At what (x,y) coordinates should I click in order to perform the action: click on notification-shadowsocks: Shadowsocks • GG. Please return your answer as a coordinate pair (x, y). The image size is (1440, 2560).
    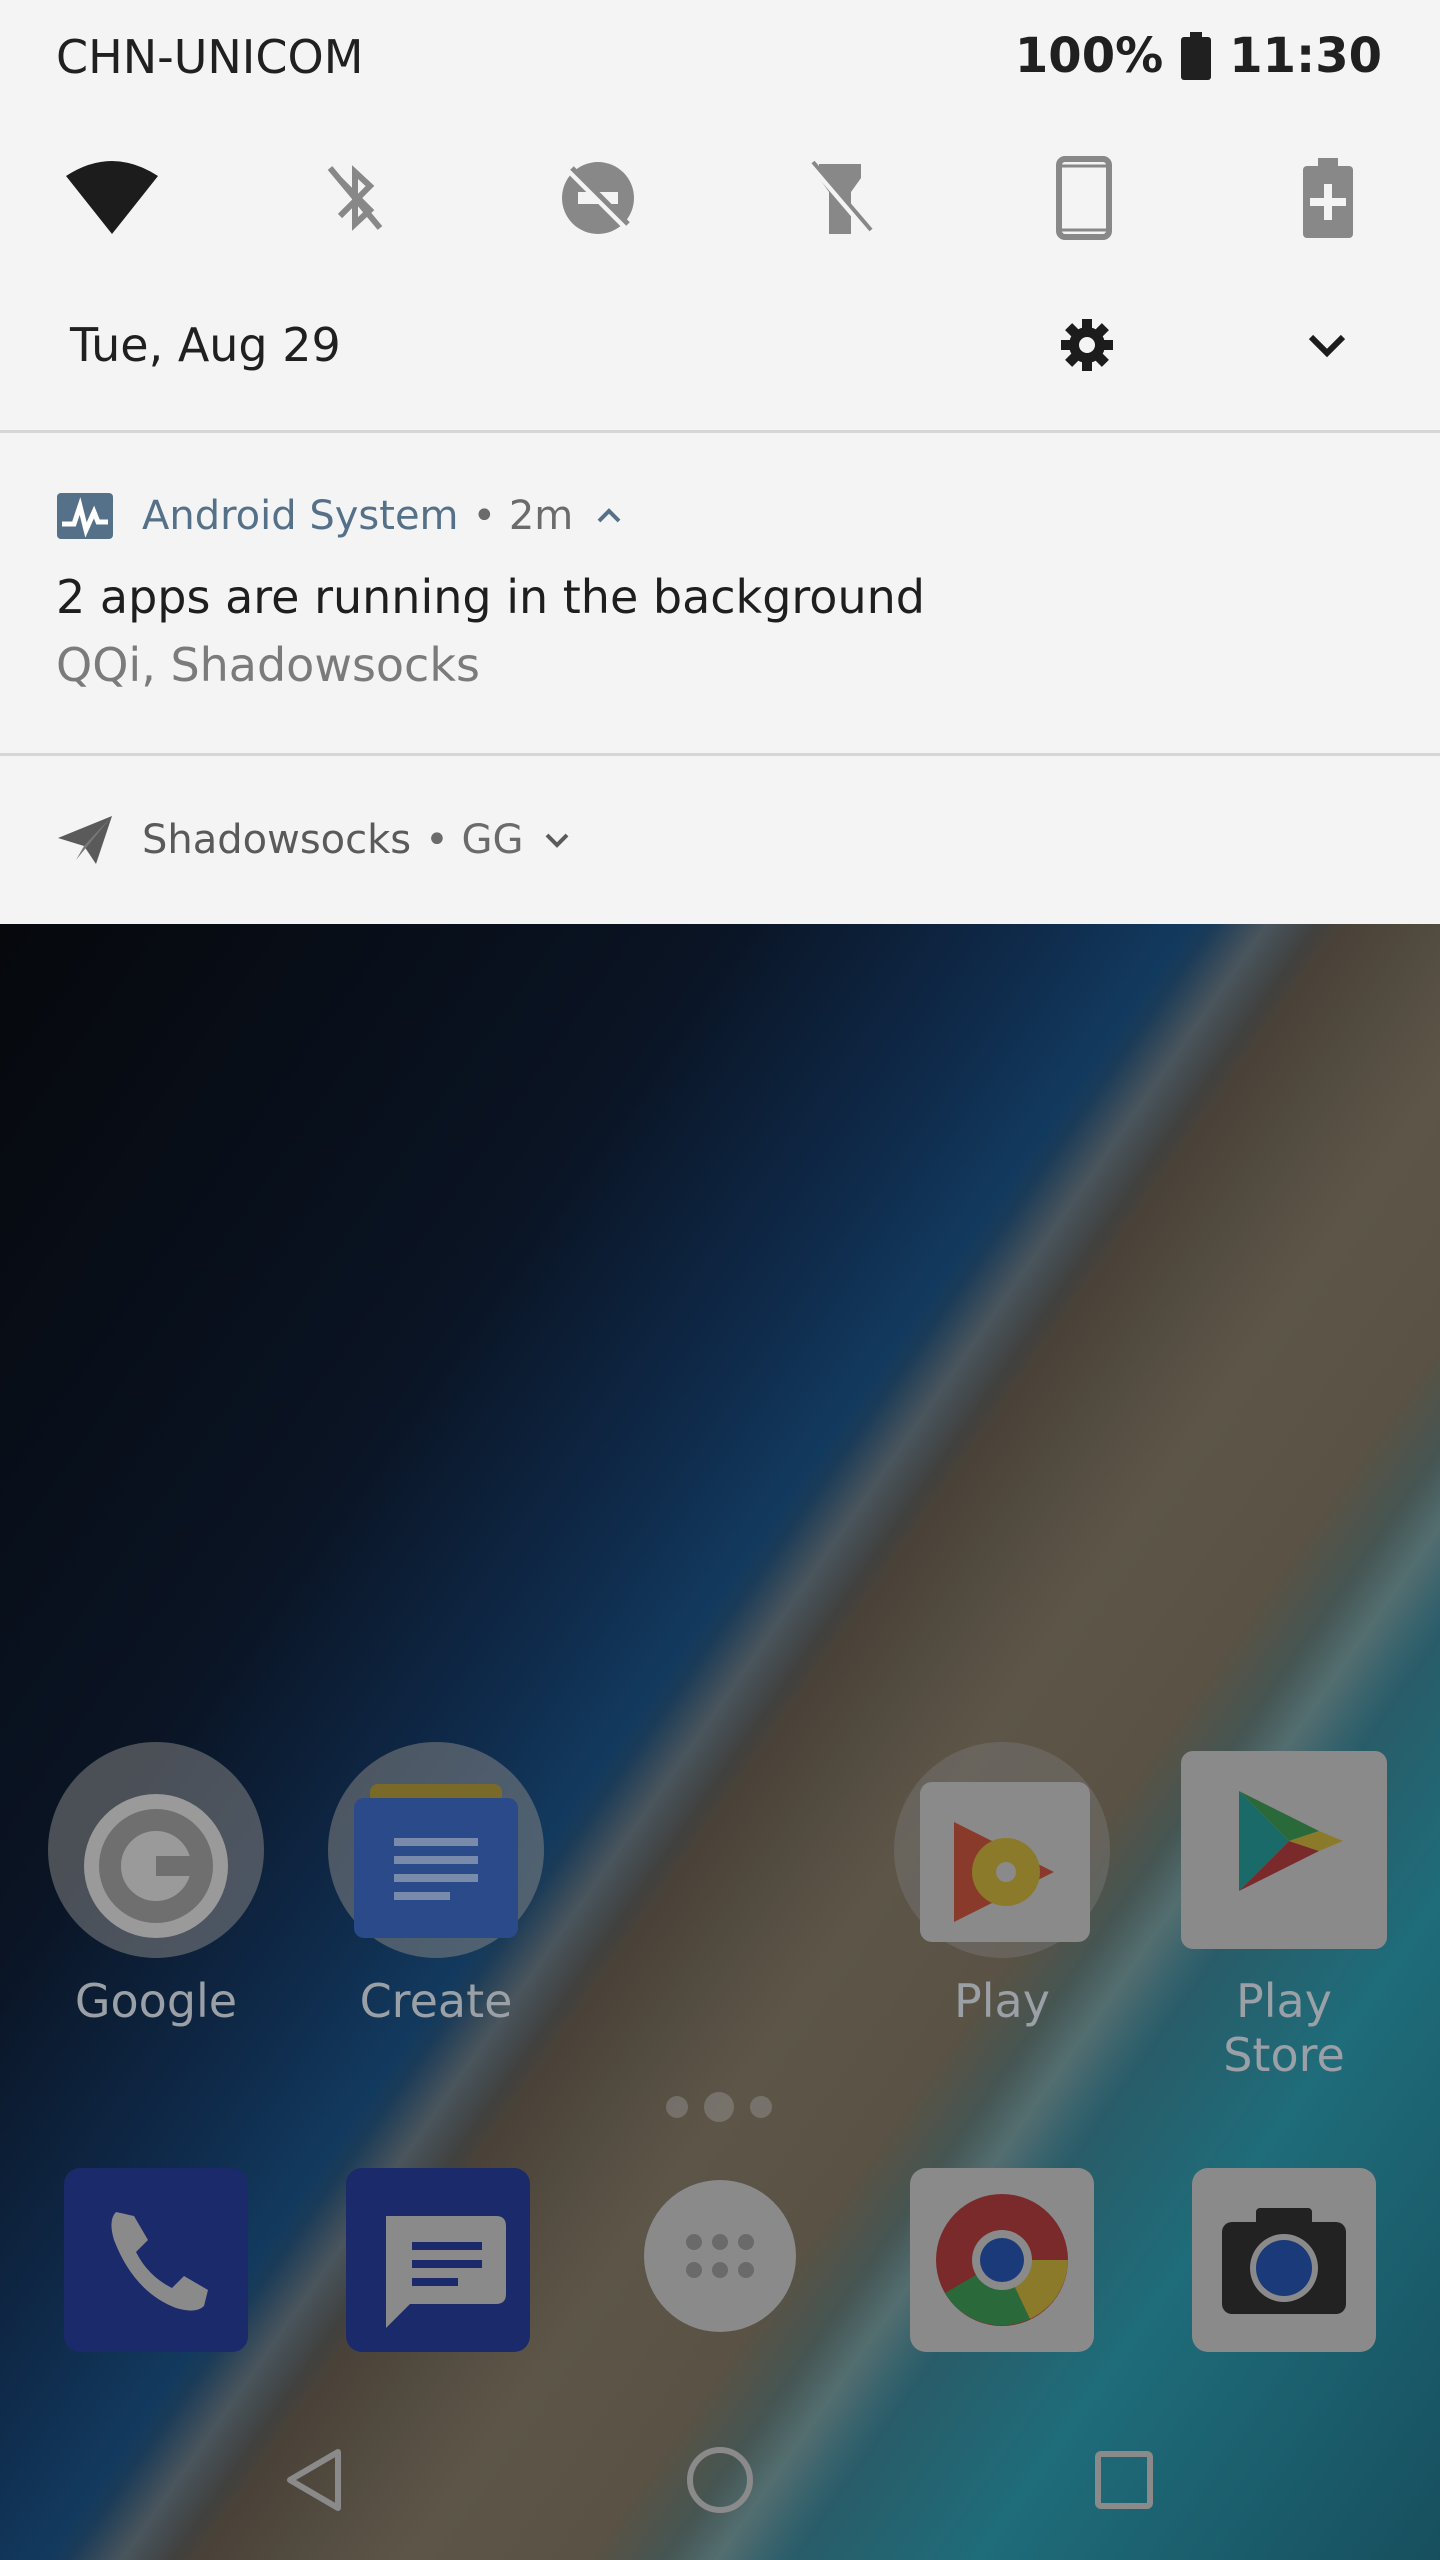
    Looking at the image, I should click on (720, 840).